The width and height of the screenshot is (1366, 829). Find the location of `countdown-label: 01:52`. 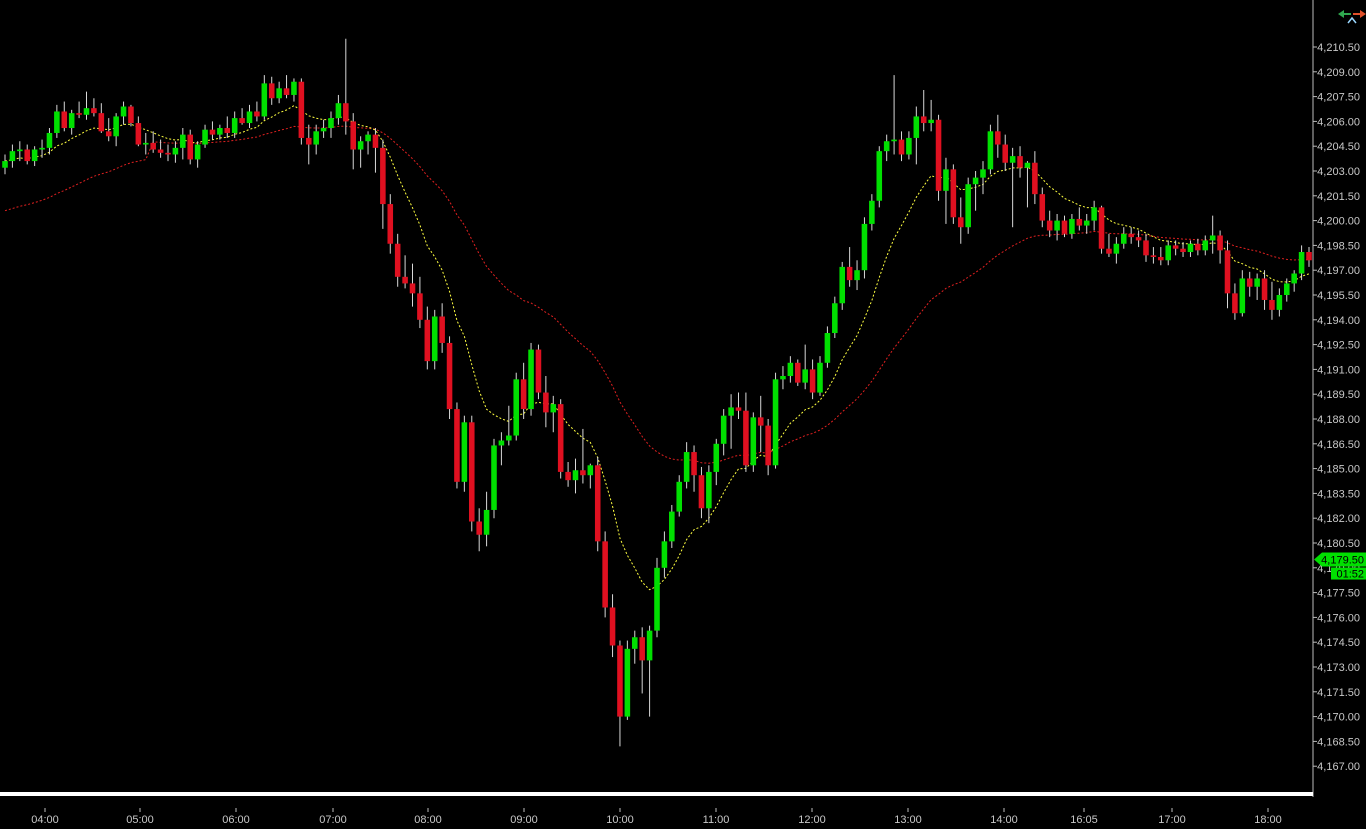

countdown-label: 01:52 is located at coordinates (1350, 575).